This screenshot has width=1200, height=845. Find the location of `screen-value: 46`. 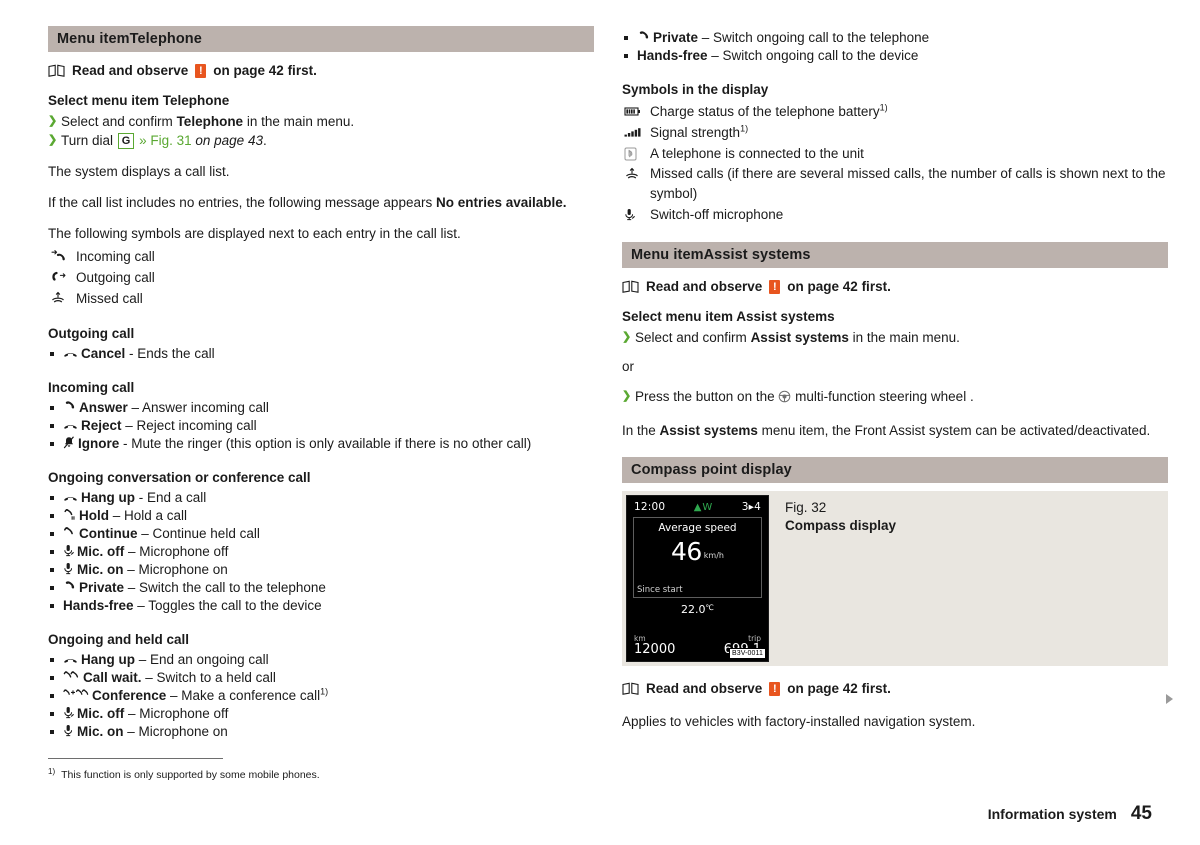

screen-value: 46 is located at coordinates (686, 551).